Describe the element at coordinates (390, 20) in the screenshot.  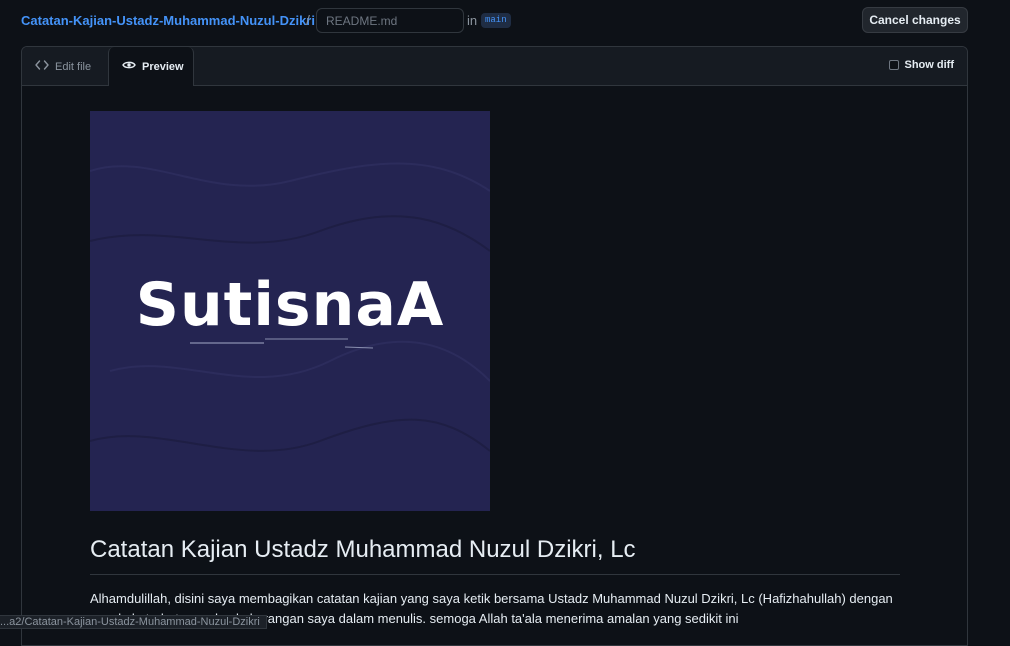
I see `filename-input` at that location.